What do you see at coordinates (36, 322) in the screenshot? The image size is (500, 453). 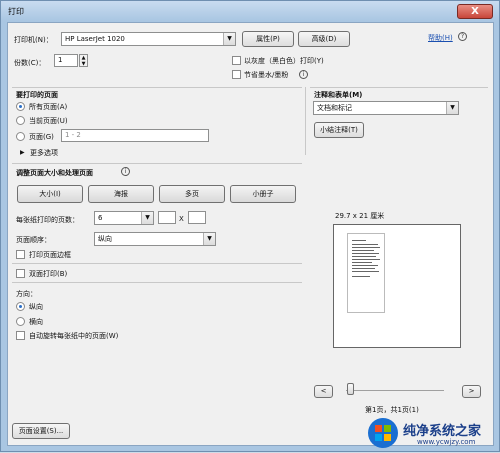 I see `landscape-label: 横向` at bounding box center [36, 322].